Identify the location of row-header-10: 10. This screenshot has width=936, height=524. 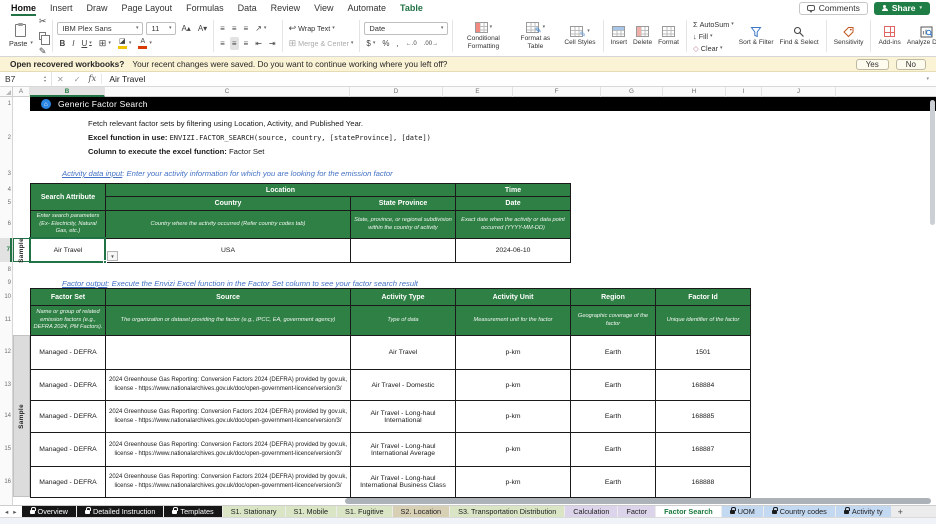
(5, 296).